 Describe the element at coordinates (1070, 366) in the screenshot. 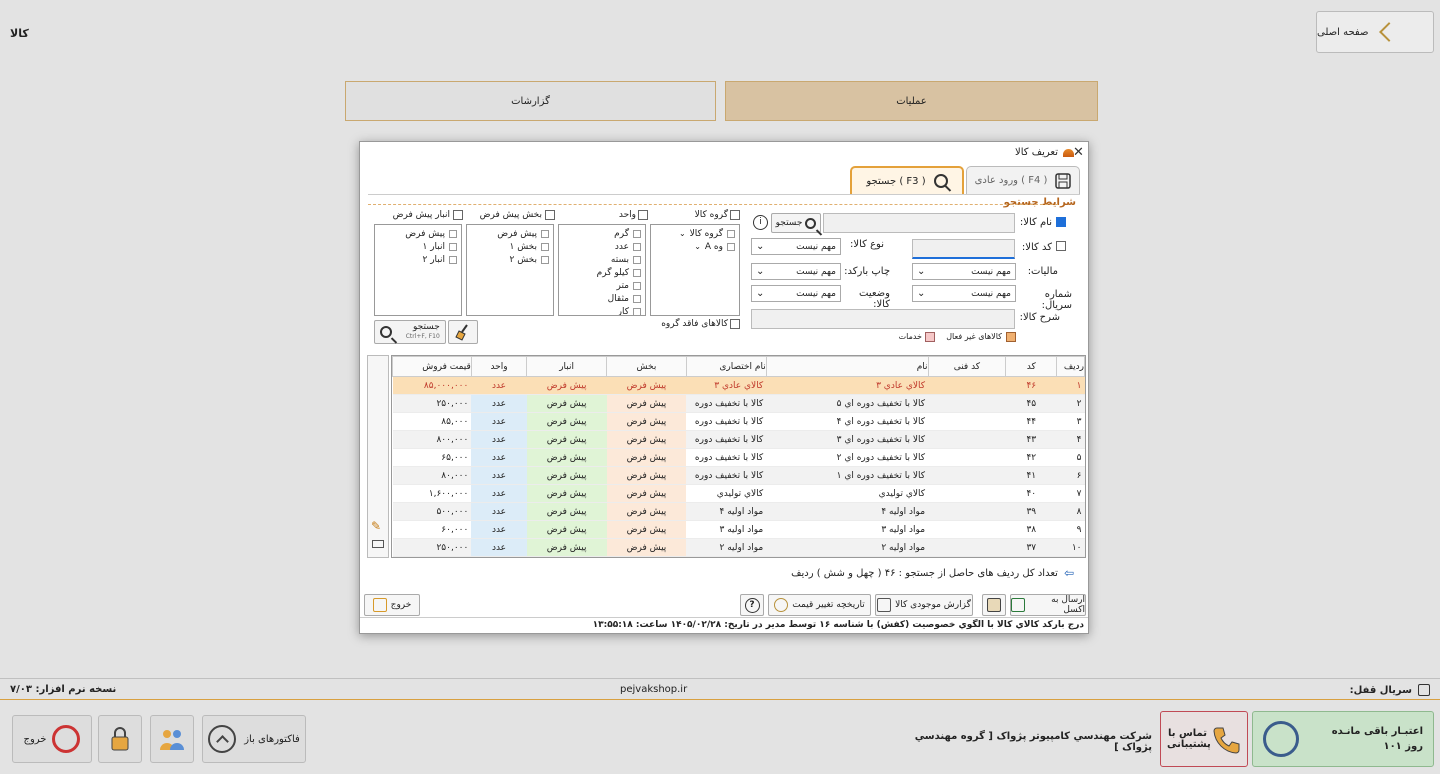

I see `column-header: ردیف` at that location.